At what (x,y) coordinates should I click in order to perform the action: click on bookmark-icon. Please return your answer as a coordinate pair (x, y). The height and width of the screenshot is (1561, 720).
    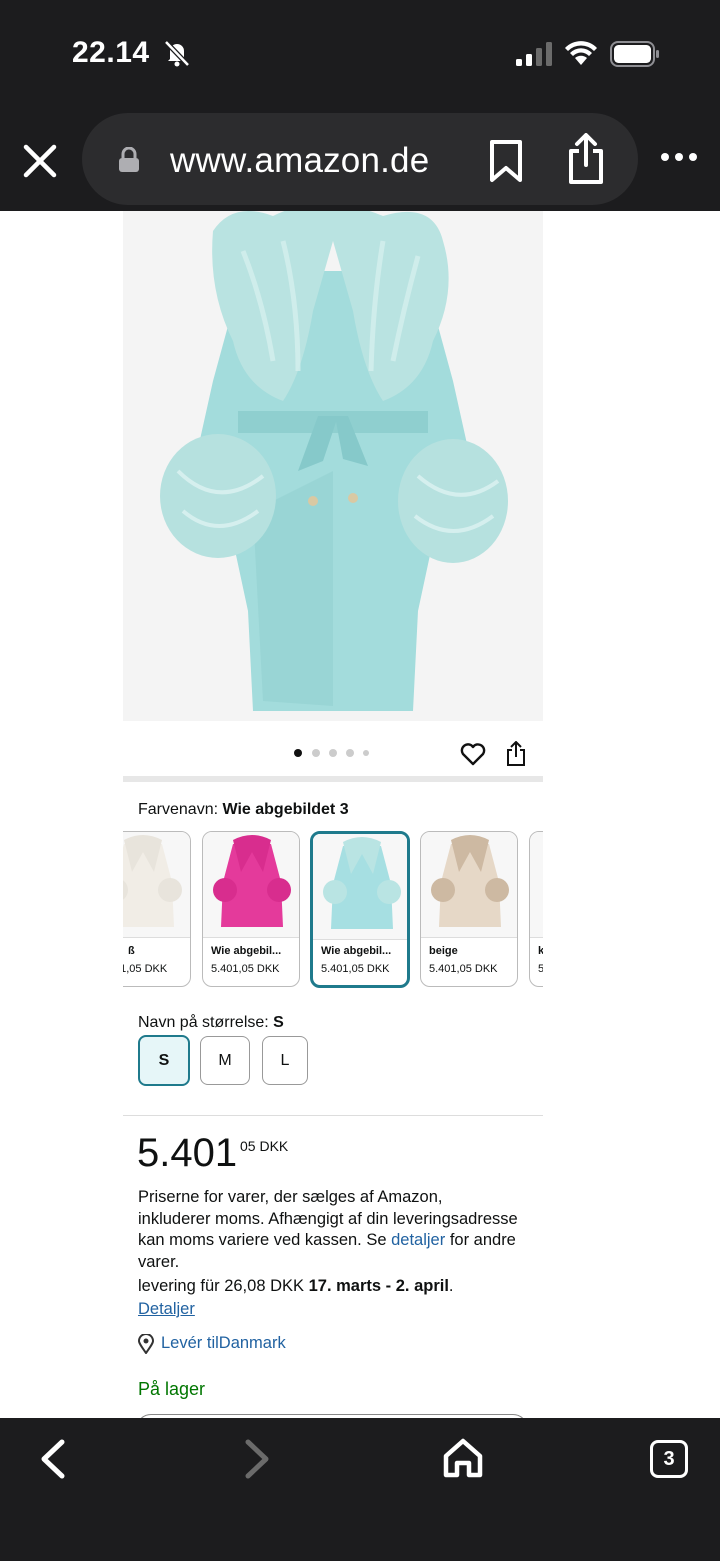
    Looking at the image, I should click on (506, 161).